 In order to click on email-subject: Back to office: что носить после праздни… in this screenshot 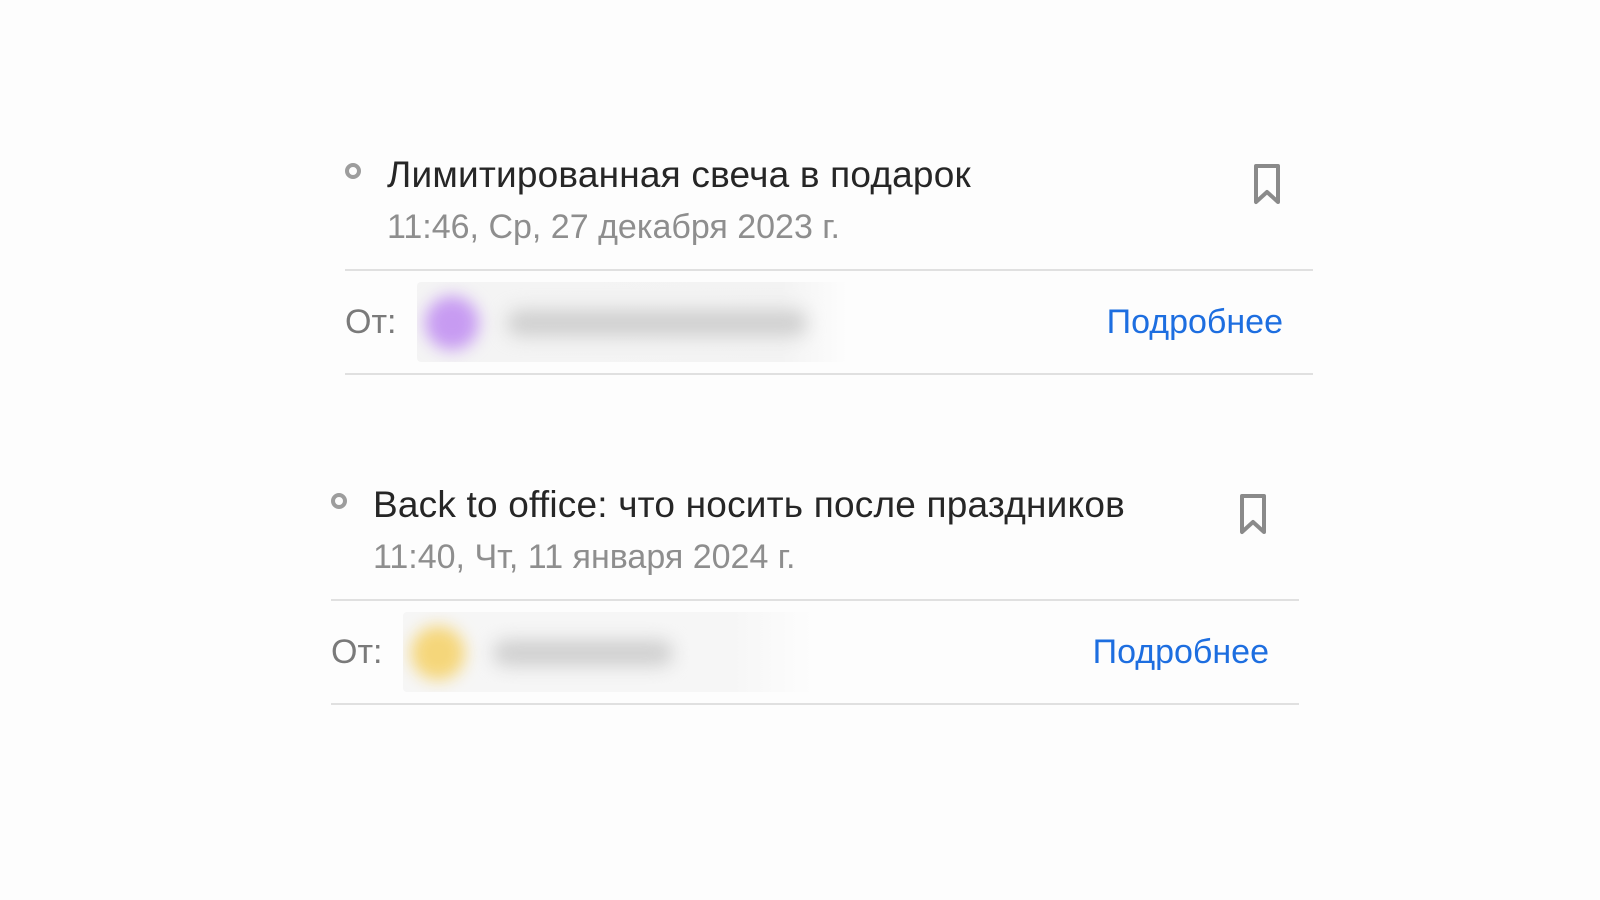, I will do `click(749, 504)`.